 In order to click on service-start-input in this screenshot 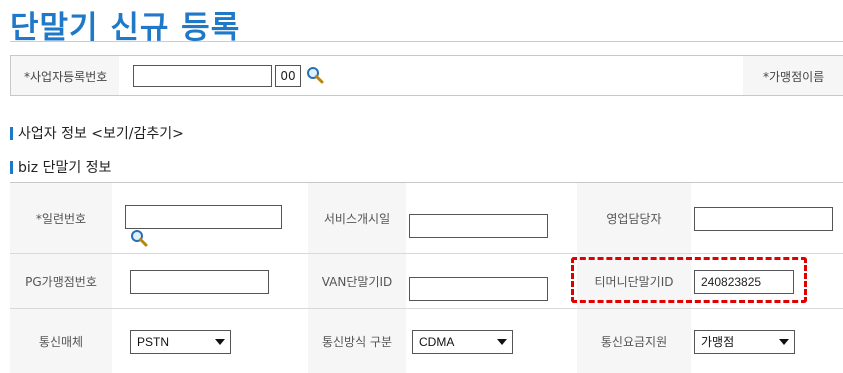, I will do `click(478, 226)`.